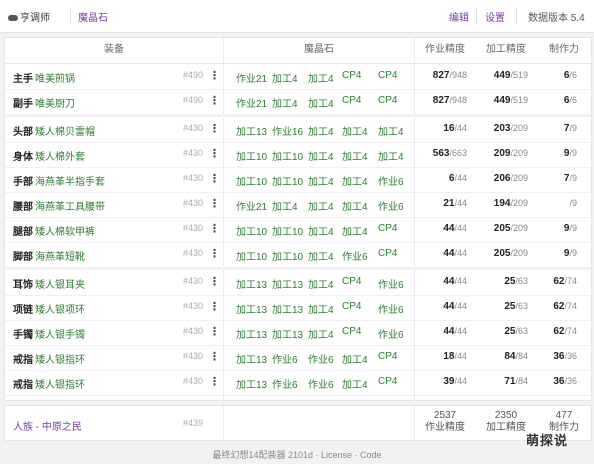  What do you see at coordinates (495, 16) in the screenshot?
I see `settings-link: 设置` at bounding box center [495, 16].